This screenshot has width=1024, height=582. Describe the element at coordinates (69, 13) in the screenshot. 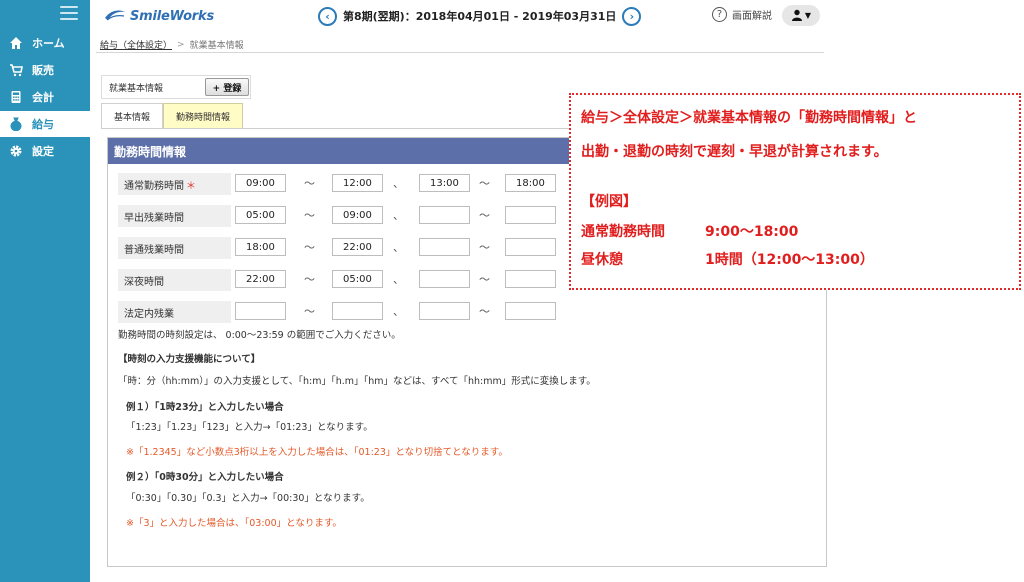

I see `hamburger-menu-icon` at that location.